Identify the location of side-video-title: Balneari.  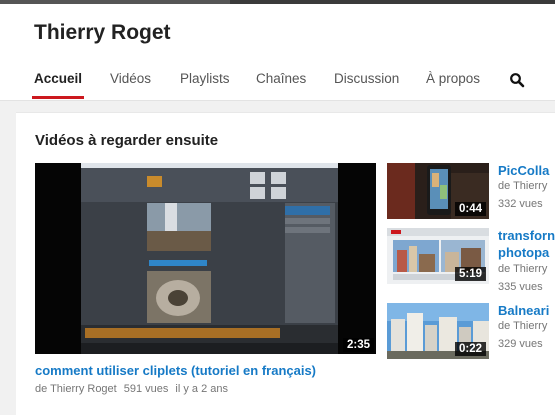
(523, 310).